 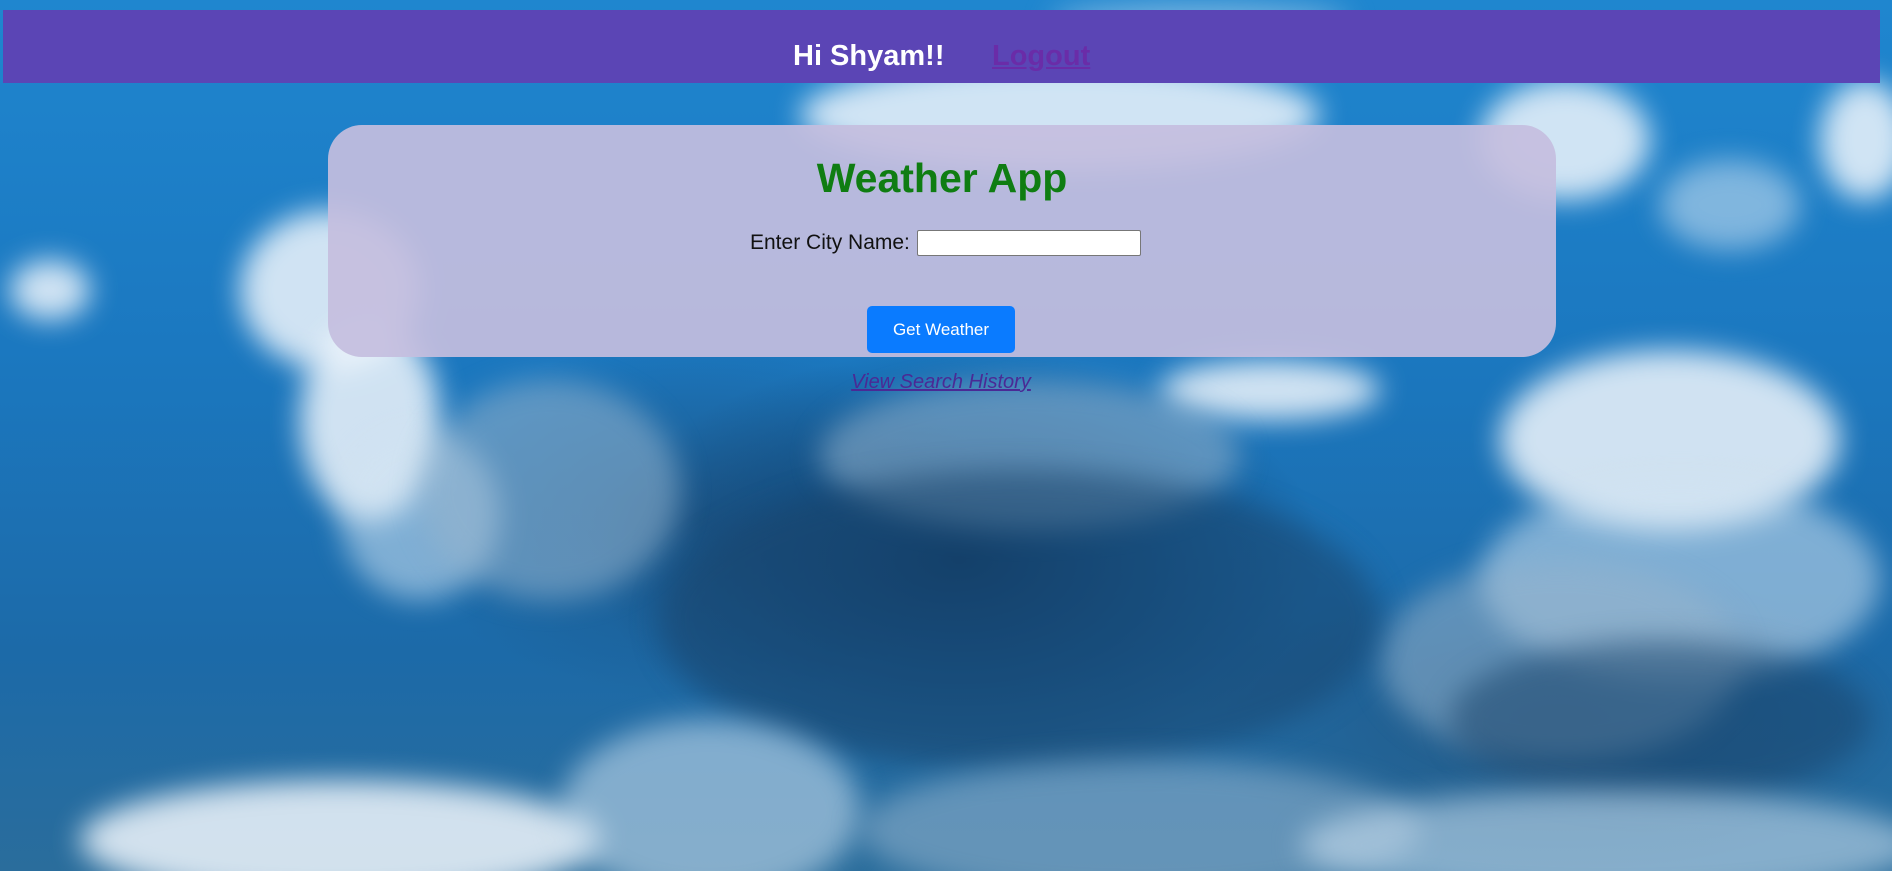 I want to click on city-name-input, so click(x=1028, y=243).